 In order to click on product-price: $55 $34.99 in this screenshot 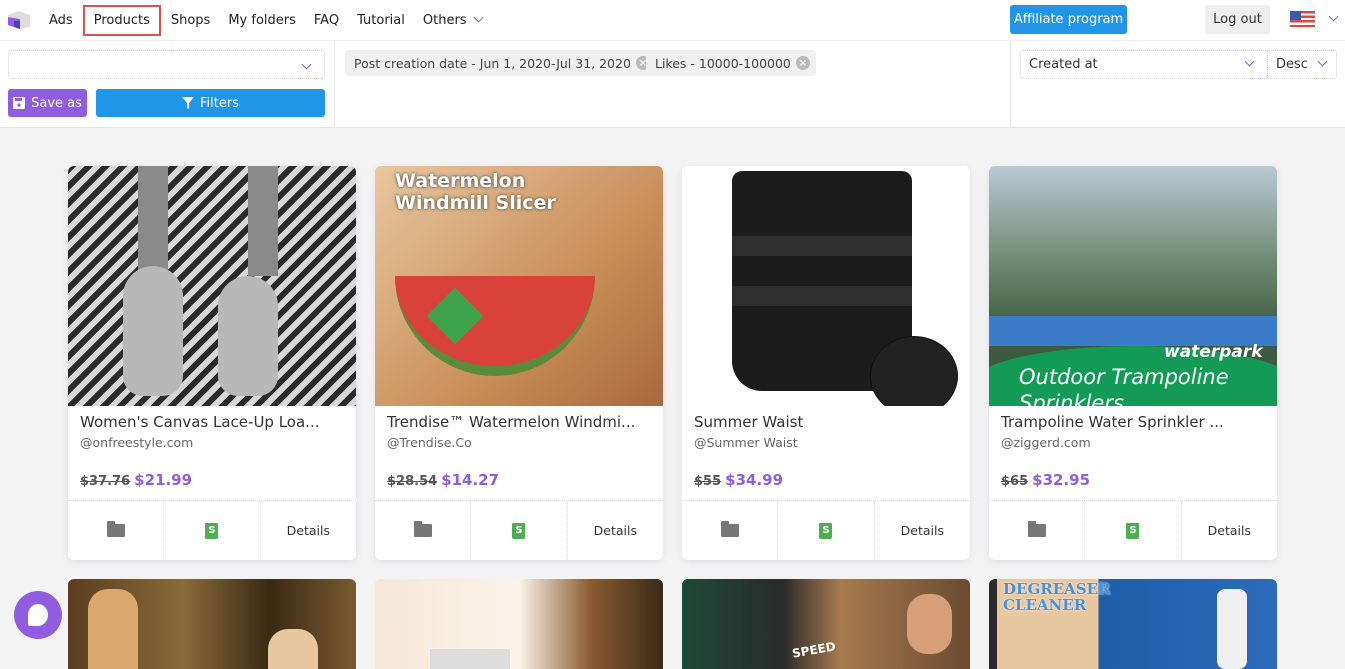, I will do `click(738, 480)`.